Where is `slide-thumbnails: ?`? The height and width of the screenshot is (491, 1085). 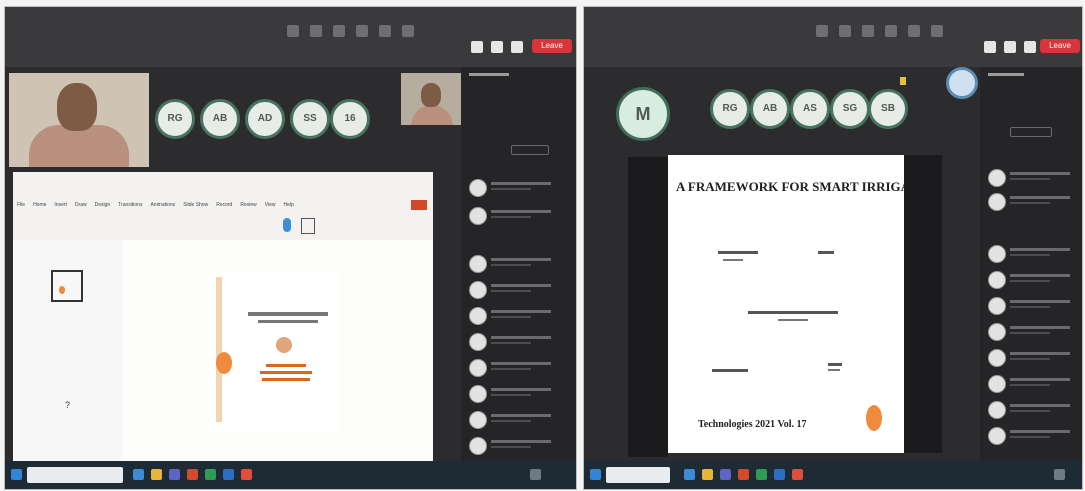
slide-thumbnails: ? is located at coordinates (68, 351).